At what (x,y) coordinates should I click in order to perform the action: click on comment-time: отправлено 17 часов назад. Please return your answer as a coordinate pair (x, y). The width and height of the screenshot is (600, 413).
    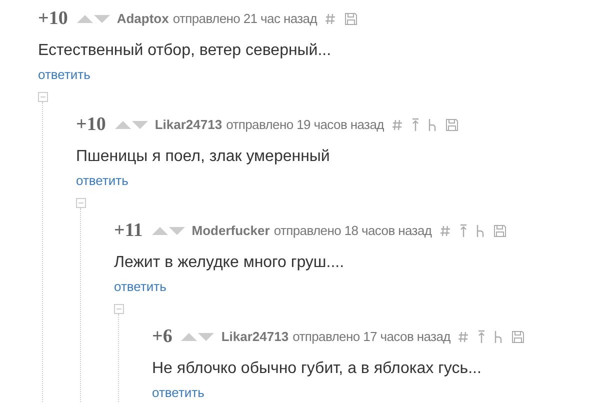
    Looking at the image, I should click on (371, 337).